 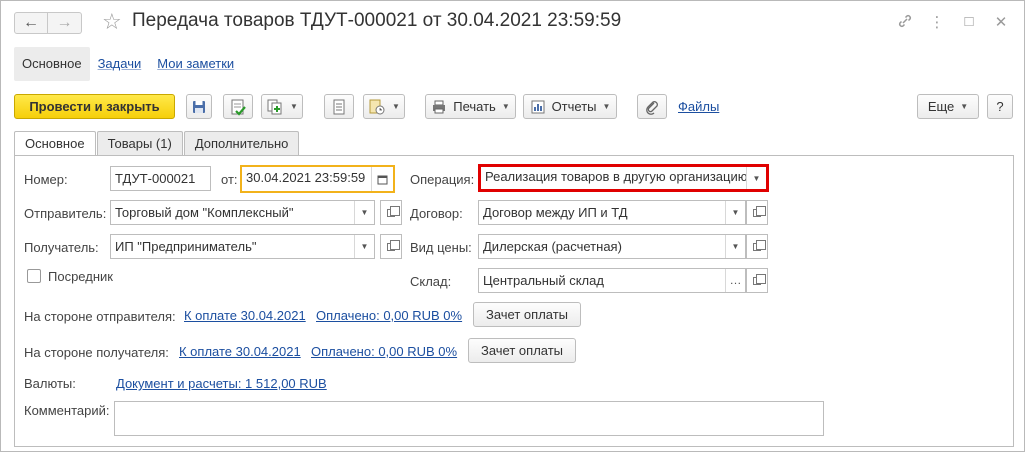 What do you see at coordinates (522, 350) in the screenshot?
I see `receiver-side-offset-button: Зачет оплаты` at bounding box center [522, 350].